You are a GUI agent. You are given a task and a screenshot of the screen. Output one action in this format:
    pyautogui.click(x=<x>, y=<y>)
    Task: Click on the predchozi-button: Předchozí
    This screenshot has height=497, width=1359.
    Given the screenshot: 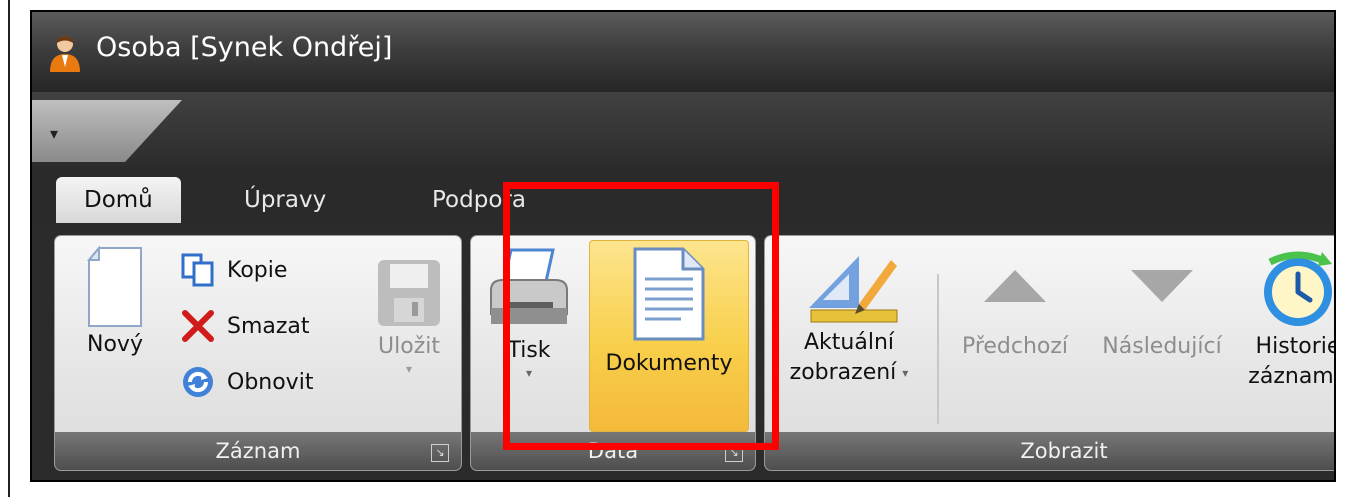 What is the action you would take?
    pyautogui.click(x=1015, y=314)
    